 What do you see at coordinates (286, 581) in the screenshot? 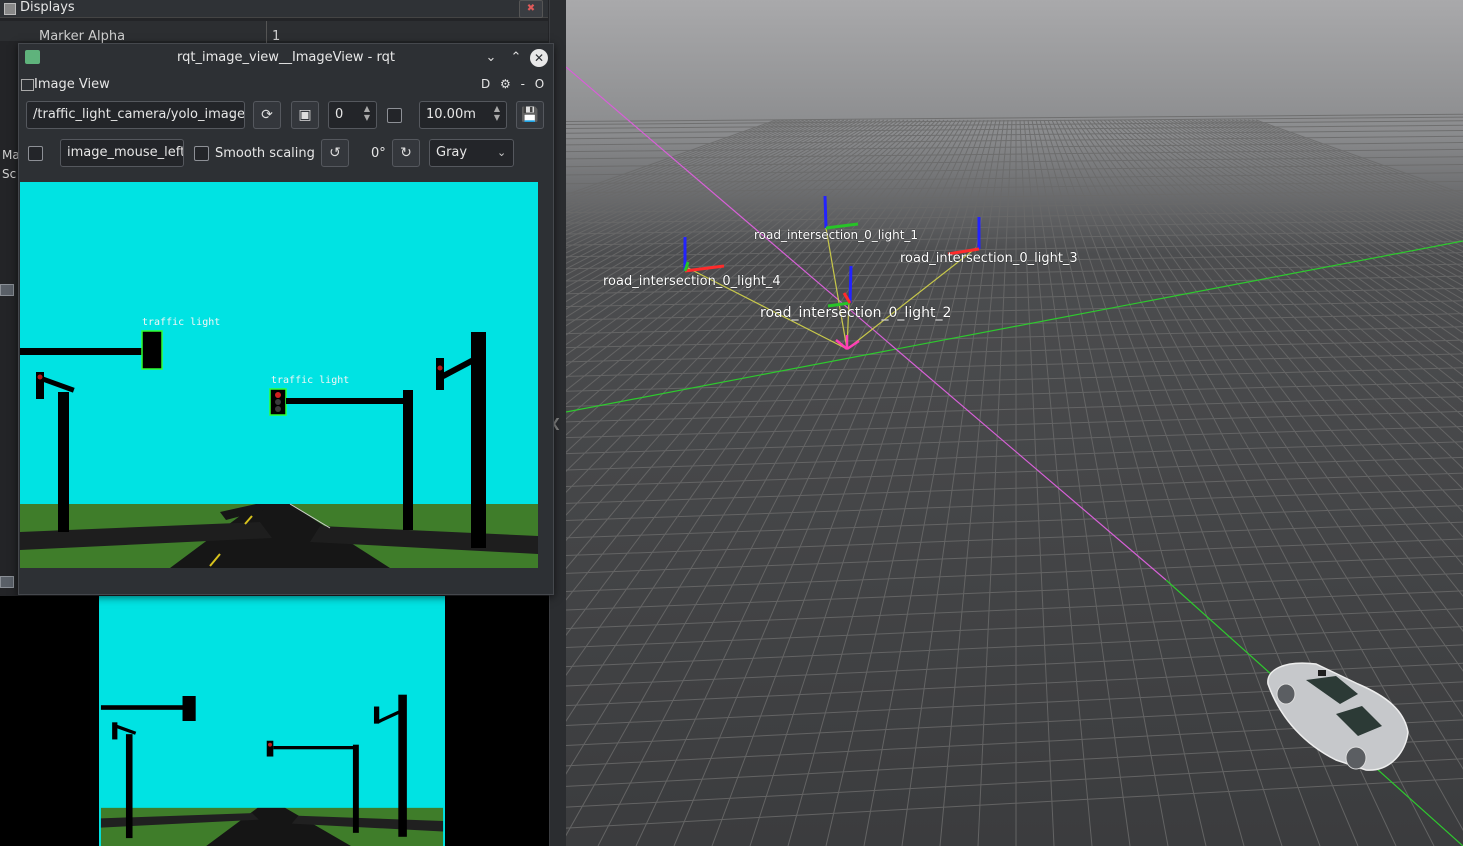
I see `status-bar` at bounding box center [286, 581].